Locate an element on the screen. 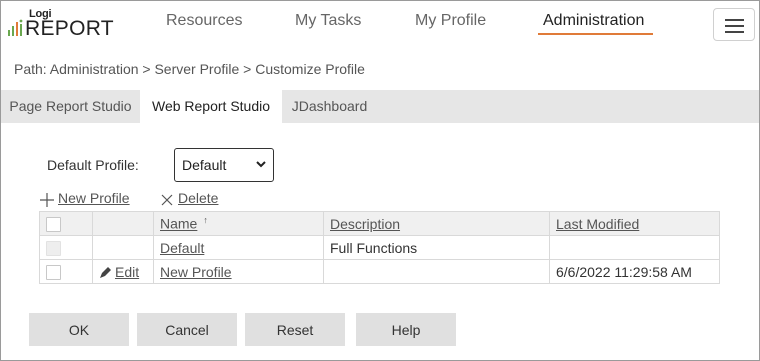 This screenshot has width=760, height=361. ok-button: OK is located at coordinates (79, 329).